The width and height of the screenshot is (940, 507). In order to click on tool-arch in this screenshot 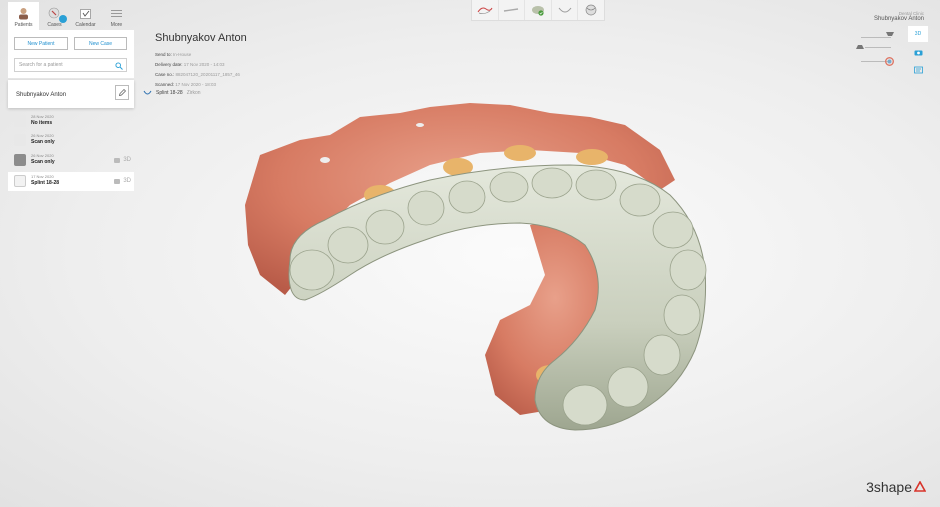, I will do `click(565, 10)`.